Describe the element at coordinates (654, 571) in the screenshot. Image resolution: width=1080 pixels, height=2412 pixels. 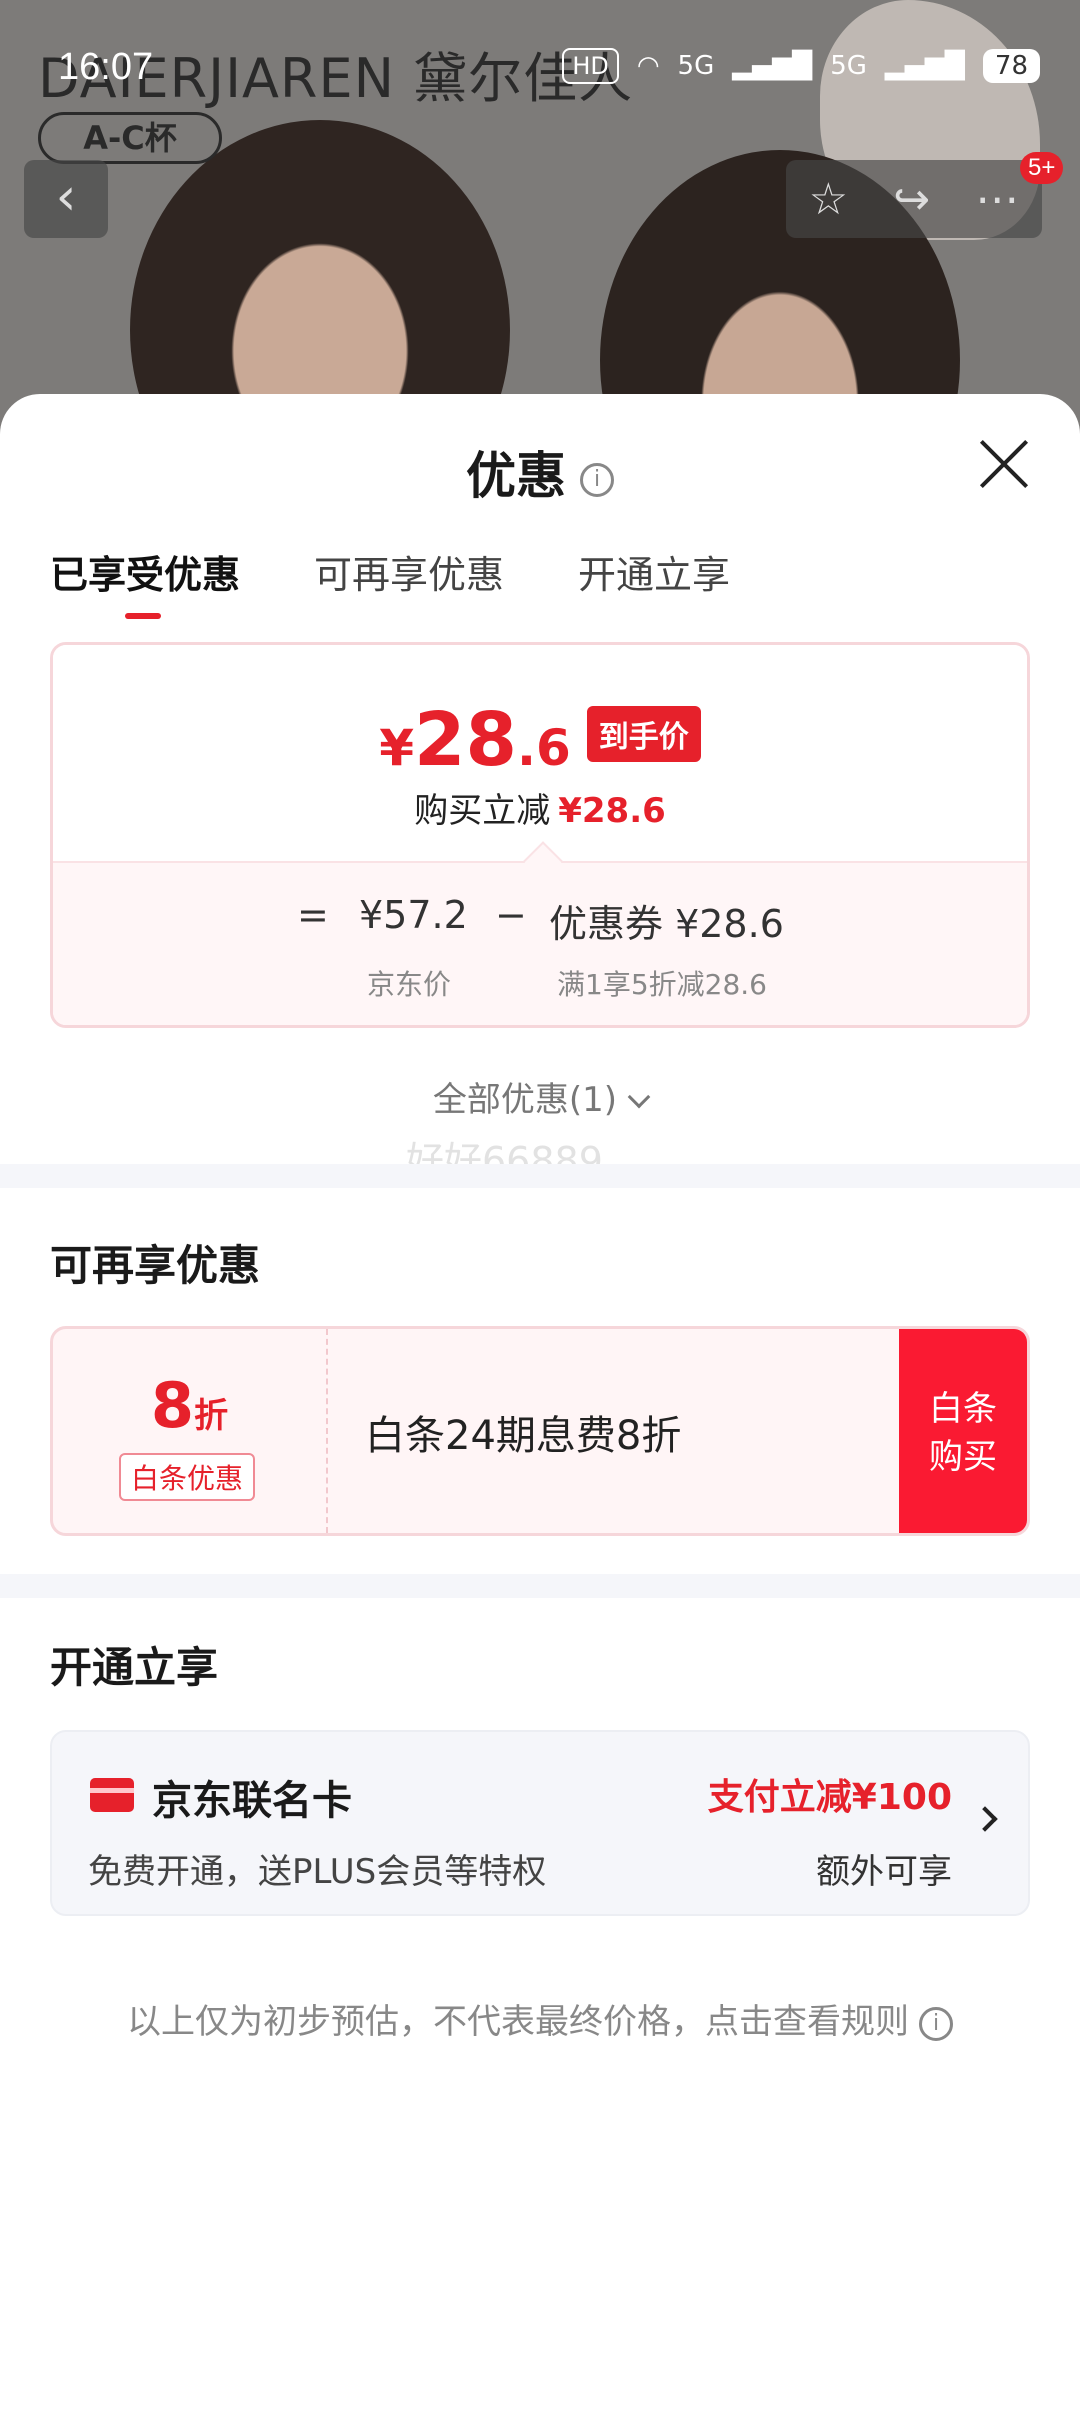
I see `tab-open-enjoy: 开通立享` at that location.